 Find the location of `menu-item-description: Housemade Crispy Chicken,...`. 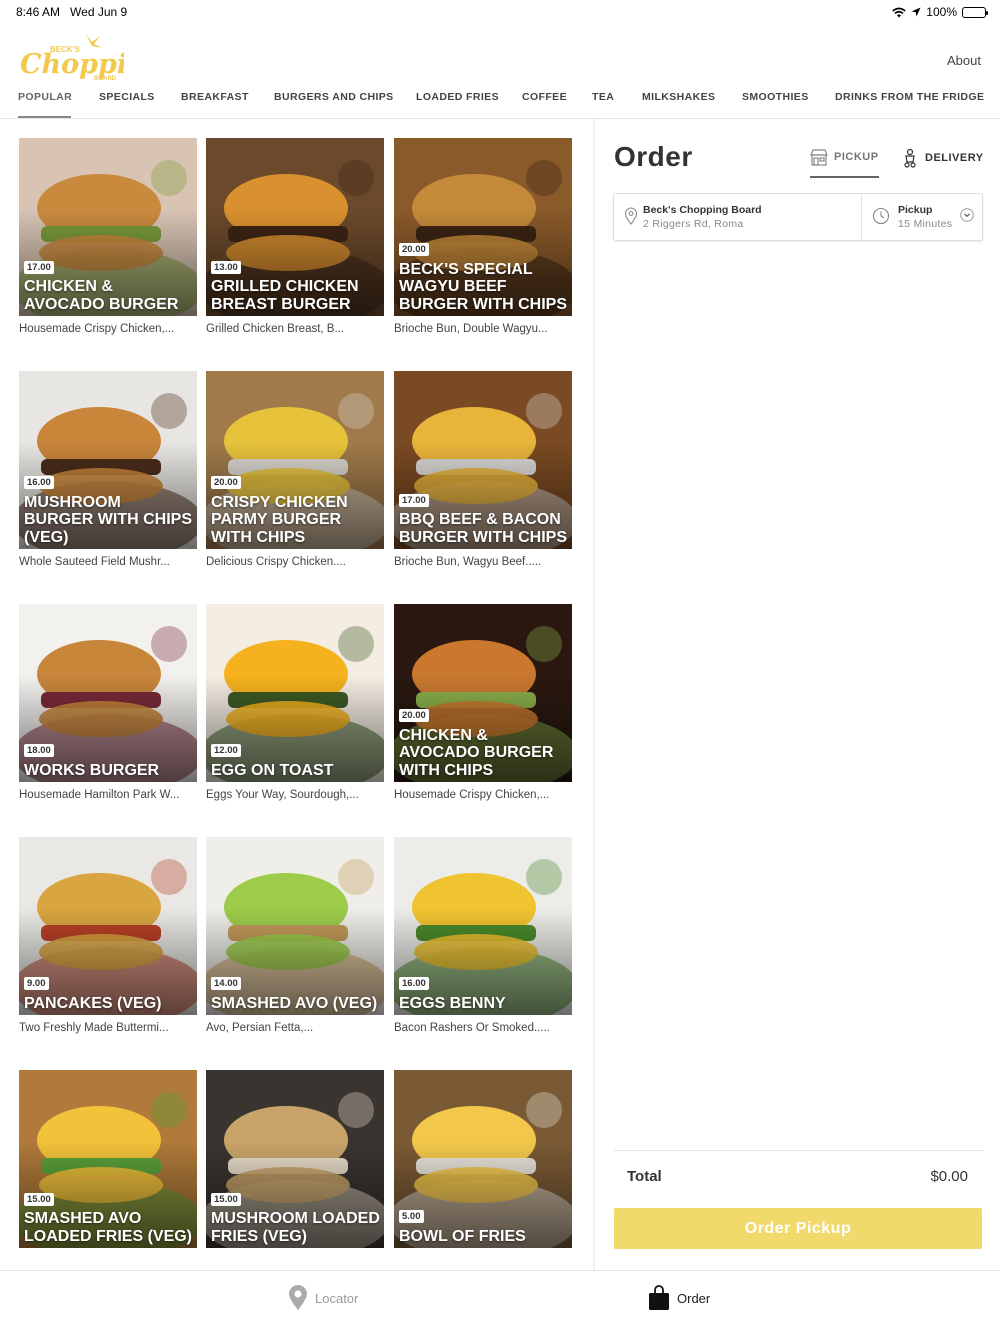

menu-item-description: Housemade Crispy Chicken,... is located at coordinates (97, 329).